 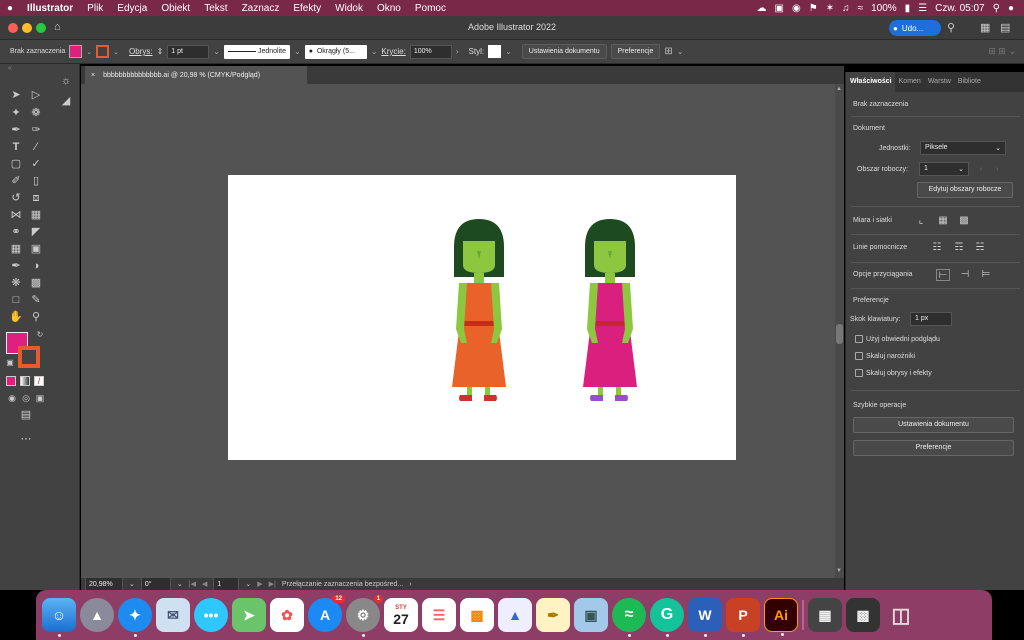 I want to click on mesh-tool-icon: ▦, so click(x=16, y=249).